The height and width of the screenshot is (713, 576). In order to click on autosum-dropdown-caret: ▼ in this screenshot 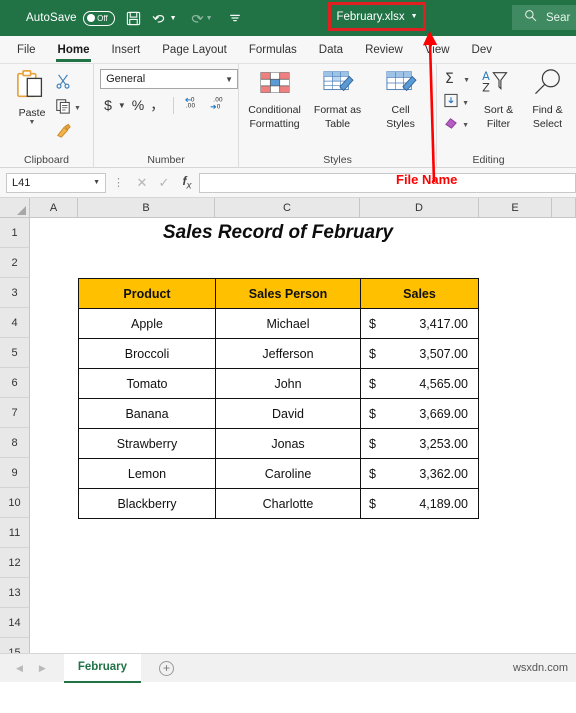, I will do `click(466, 80)`.